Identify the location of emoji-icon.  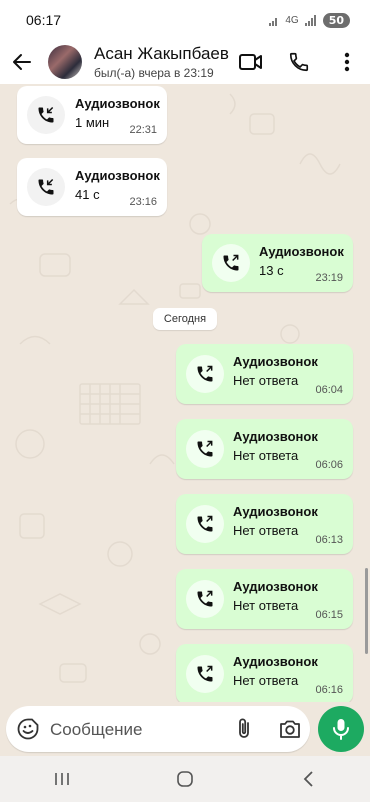
(28, 729).